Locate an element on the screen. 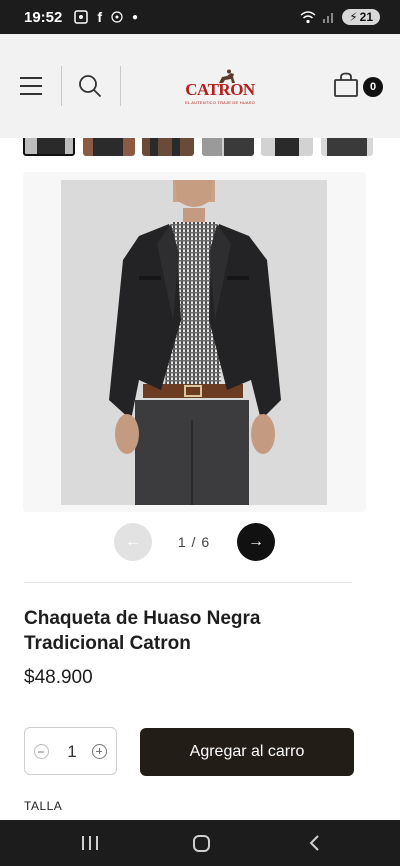 The image size is (400, 866). battery-indicator: ⚡ 21 is located at coordinates (361, 17).